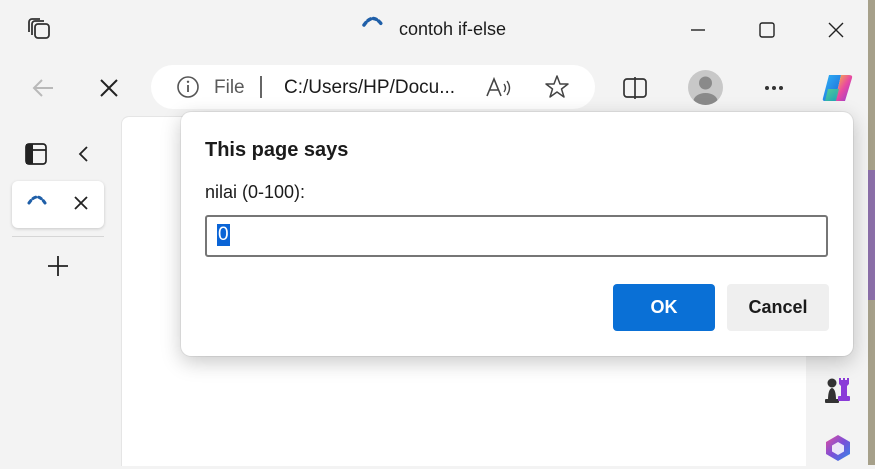 This screenshot has height=469, width=875. I want to click on close-tab-icon, so click(81, 203).